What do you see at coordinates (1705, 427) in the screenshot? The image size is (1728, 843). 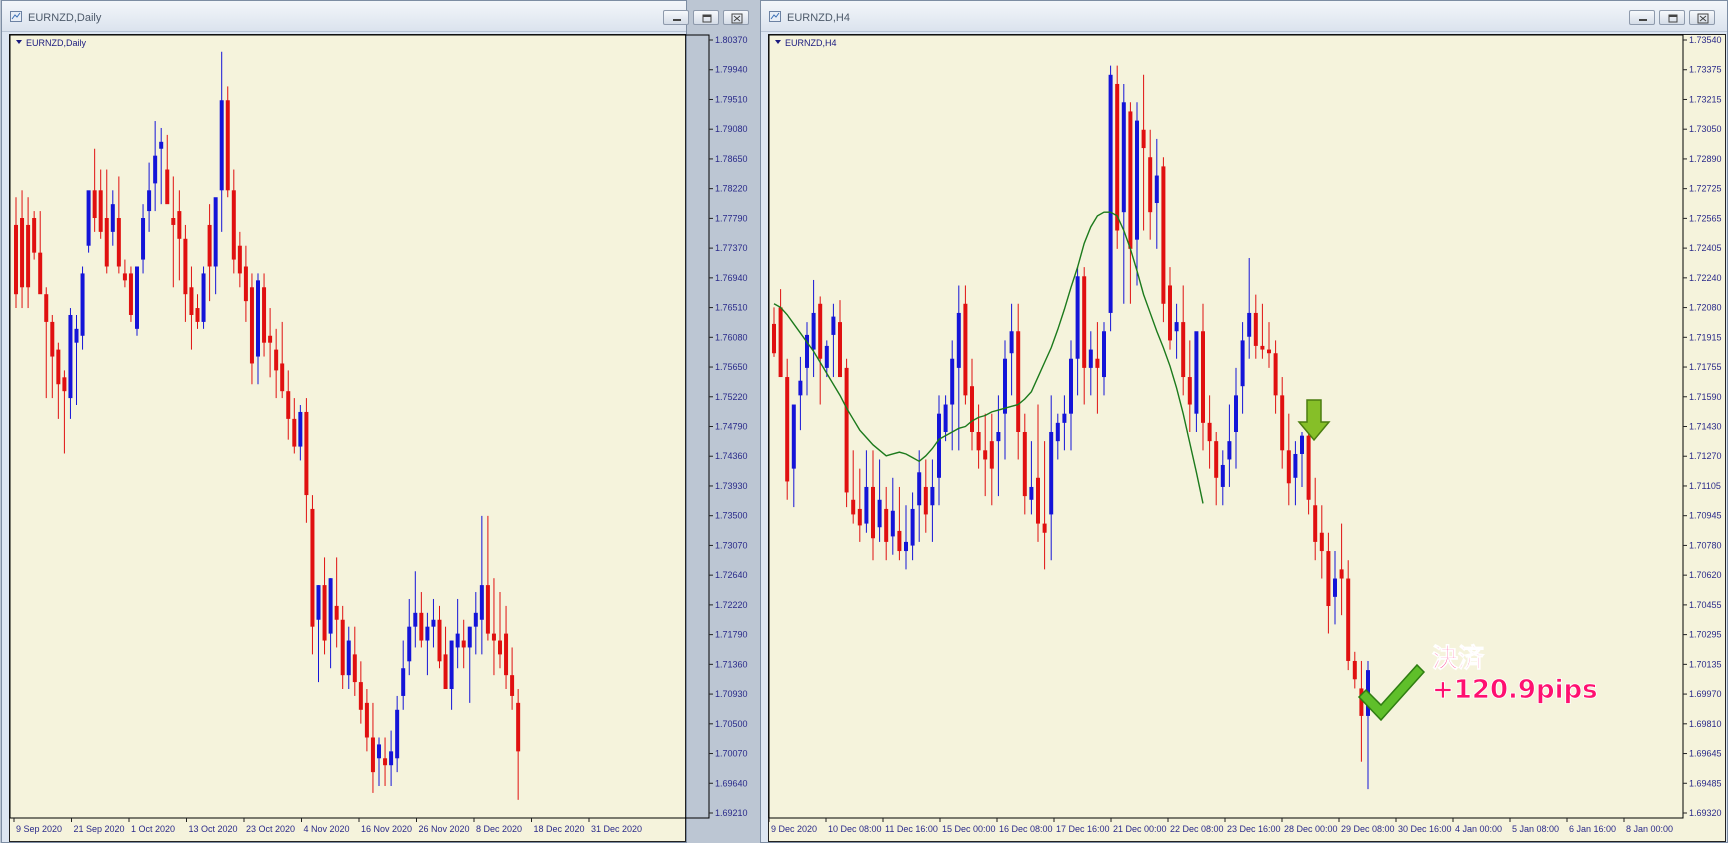 I see `y-tick-label: 1.71430` at bounding box center [1705, 427].